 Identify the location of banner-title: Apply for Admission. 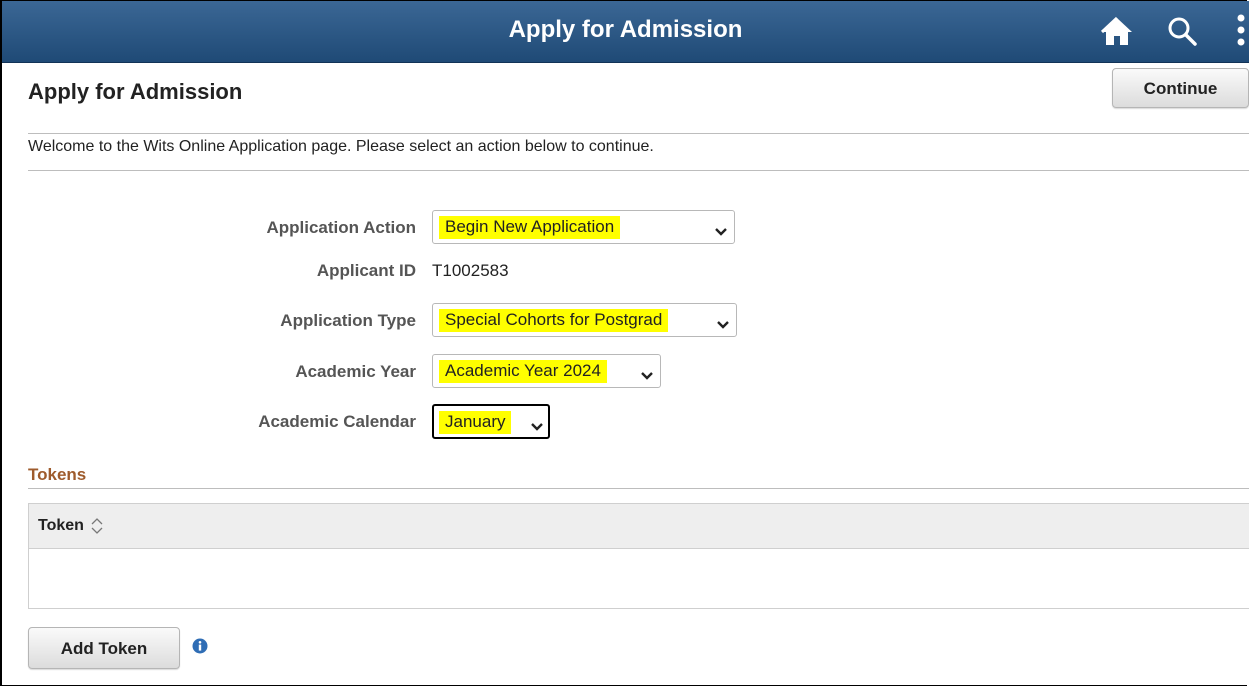
(625, 29).